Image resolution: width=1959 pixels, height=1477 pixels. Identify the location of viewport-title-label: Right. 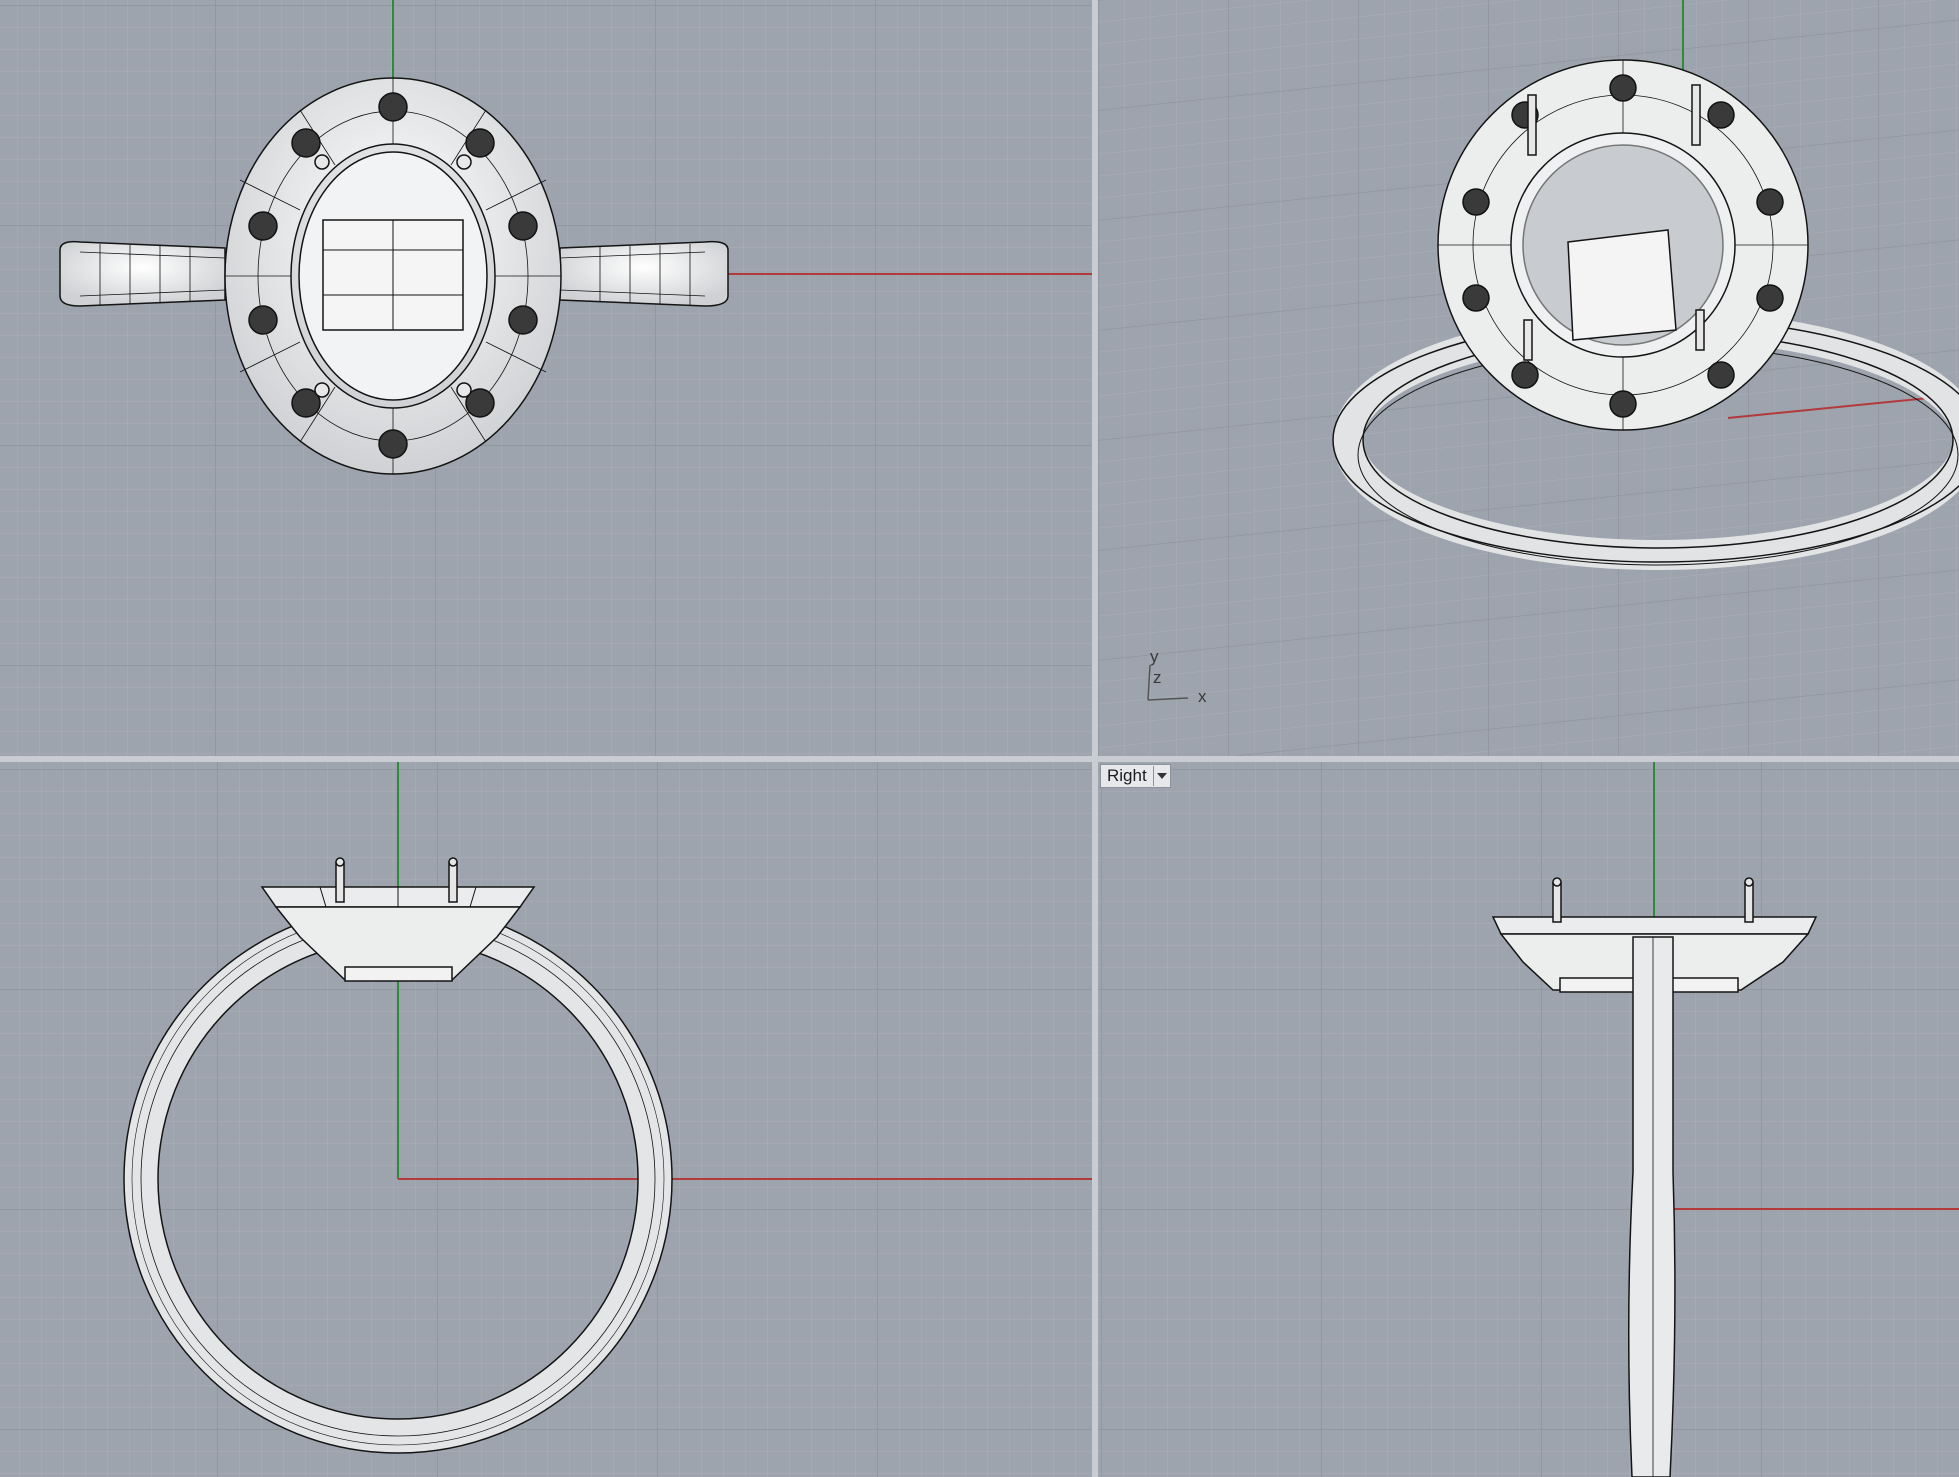
(1130, 776).